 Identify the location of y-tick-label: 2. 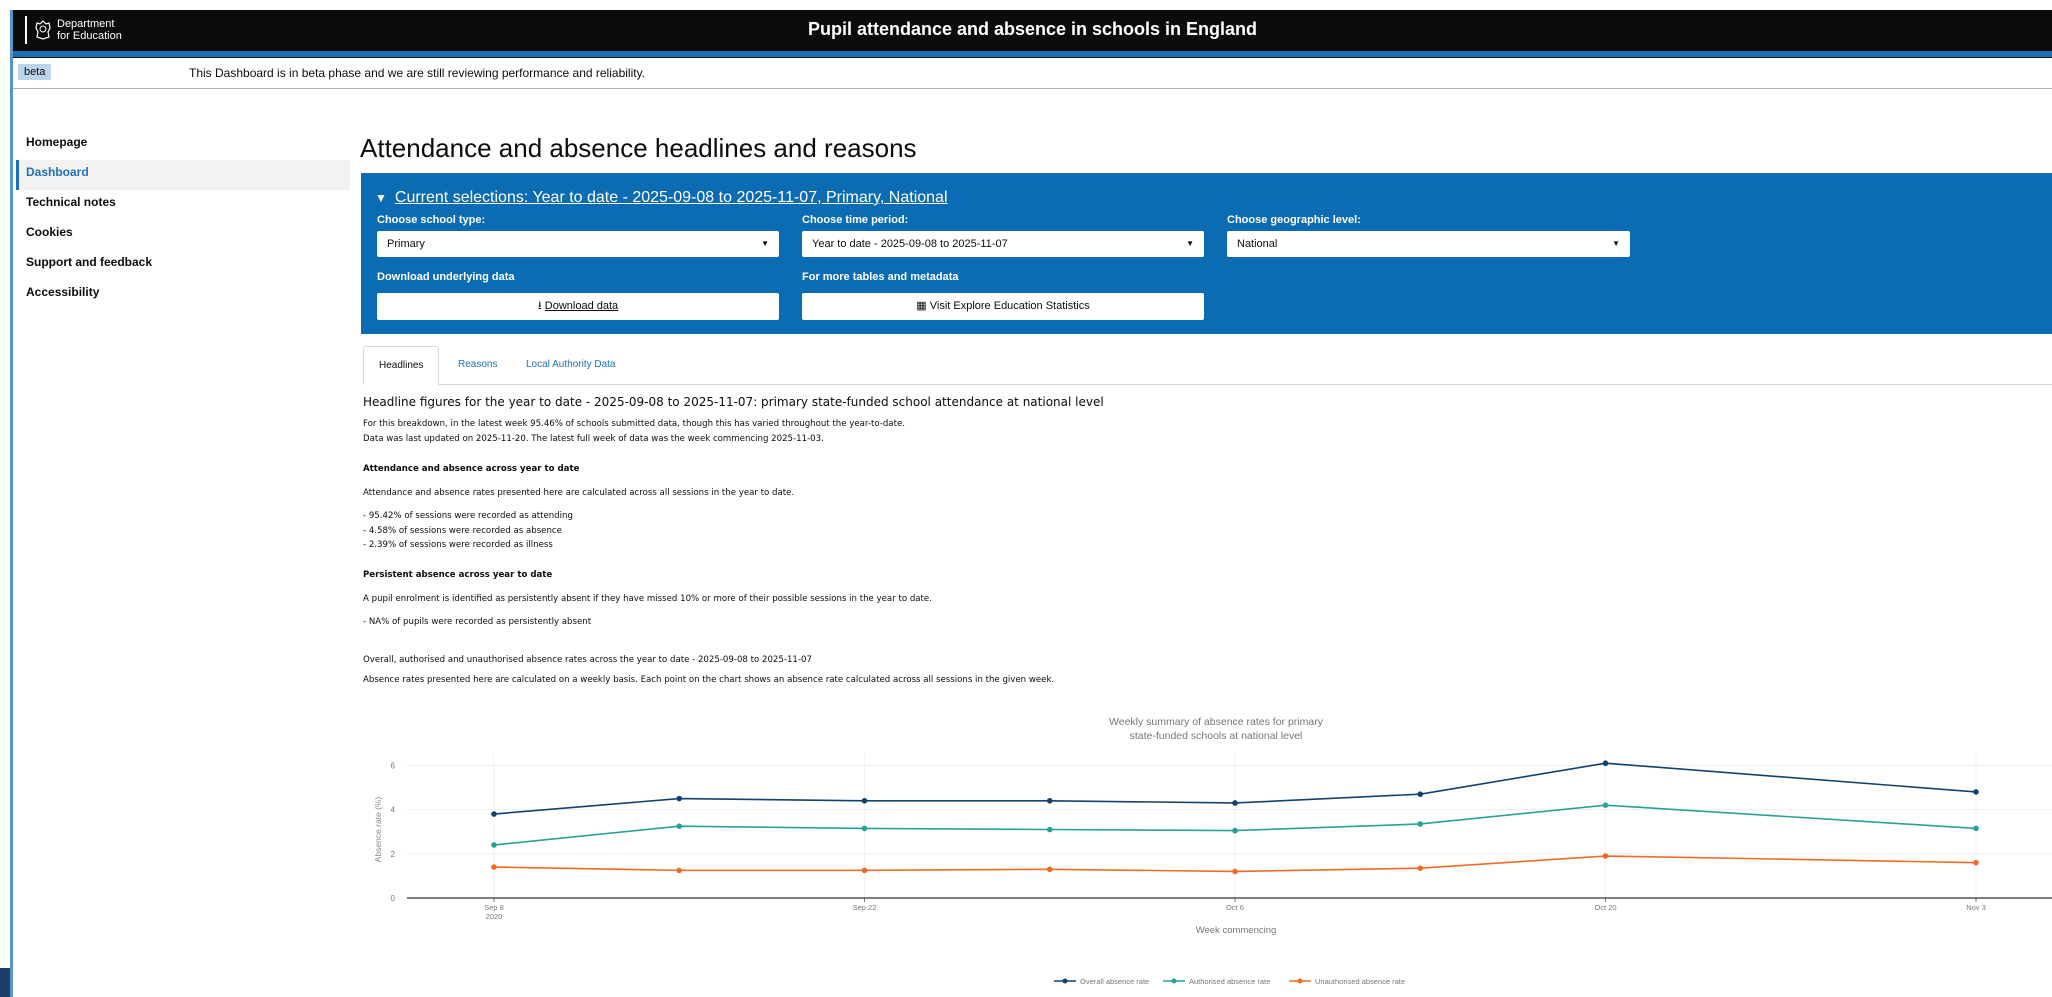
(393, 854).